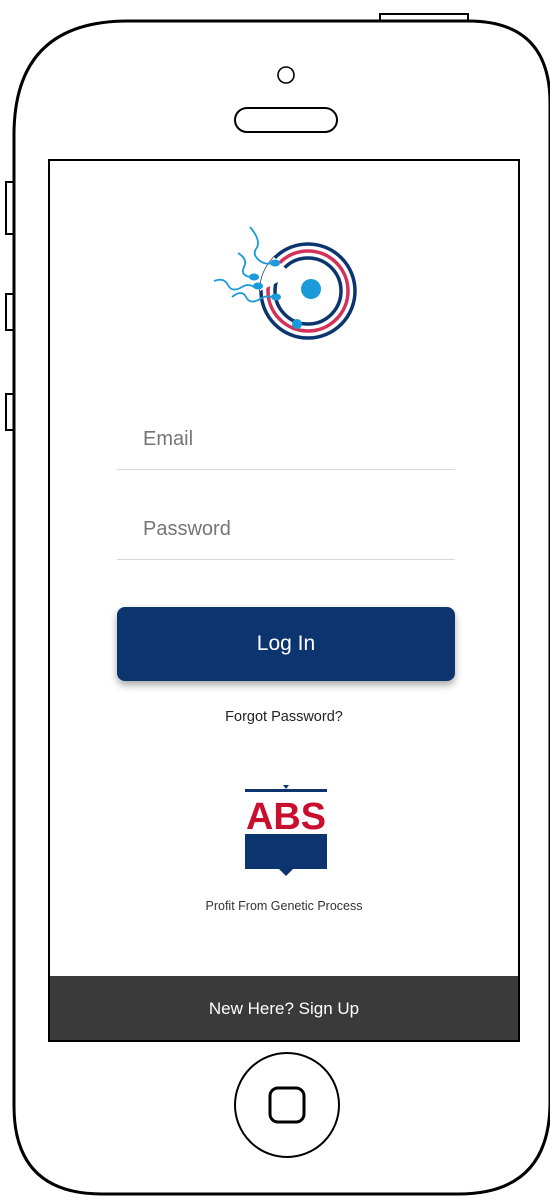  I want to click on email-field, so click(286, 439).